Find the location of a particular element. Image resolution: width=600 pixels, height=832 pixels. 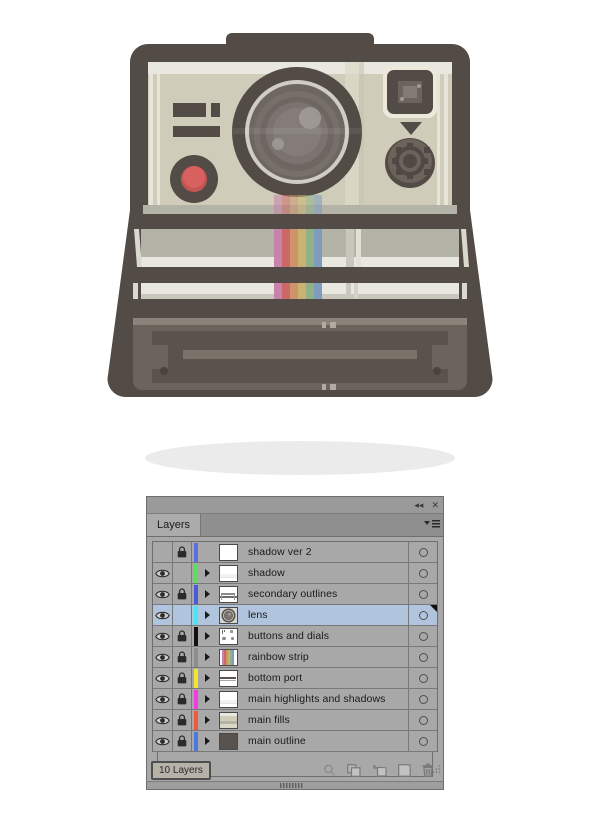

clipping-mask-icon is located at coordinates (354, 770).